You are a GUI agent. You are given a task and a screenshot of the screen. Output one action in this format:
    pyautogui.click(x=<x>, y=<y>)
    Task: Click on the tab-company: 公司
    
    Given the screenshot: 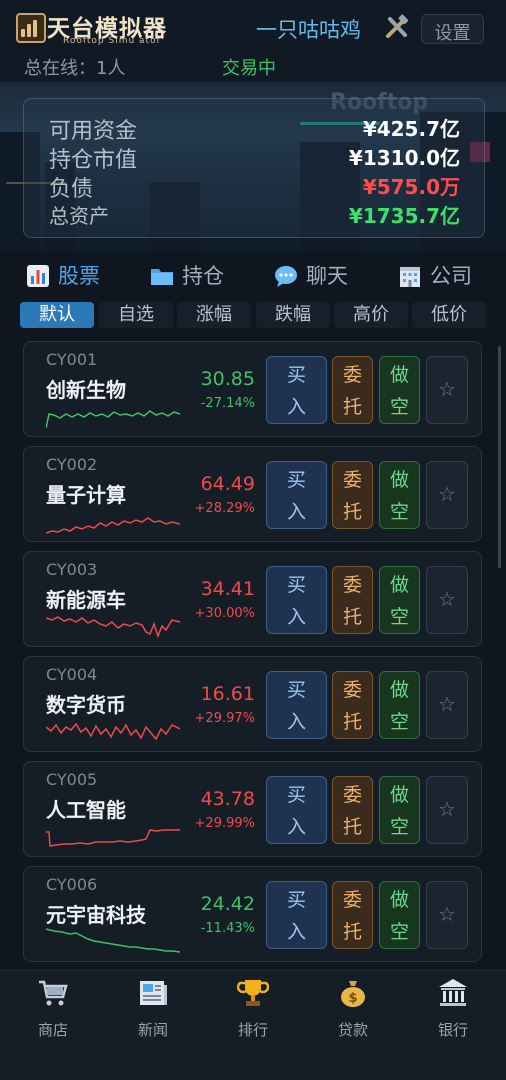 What is the action you would take?
    pyautogui.click(x=448, y=276)
    